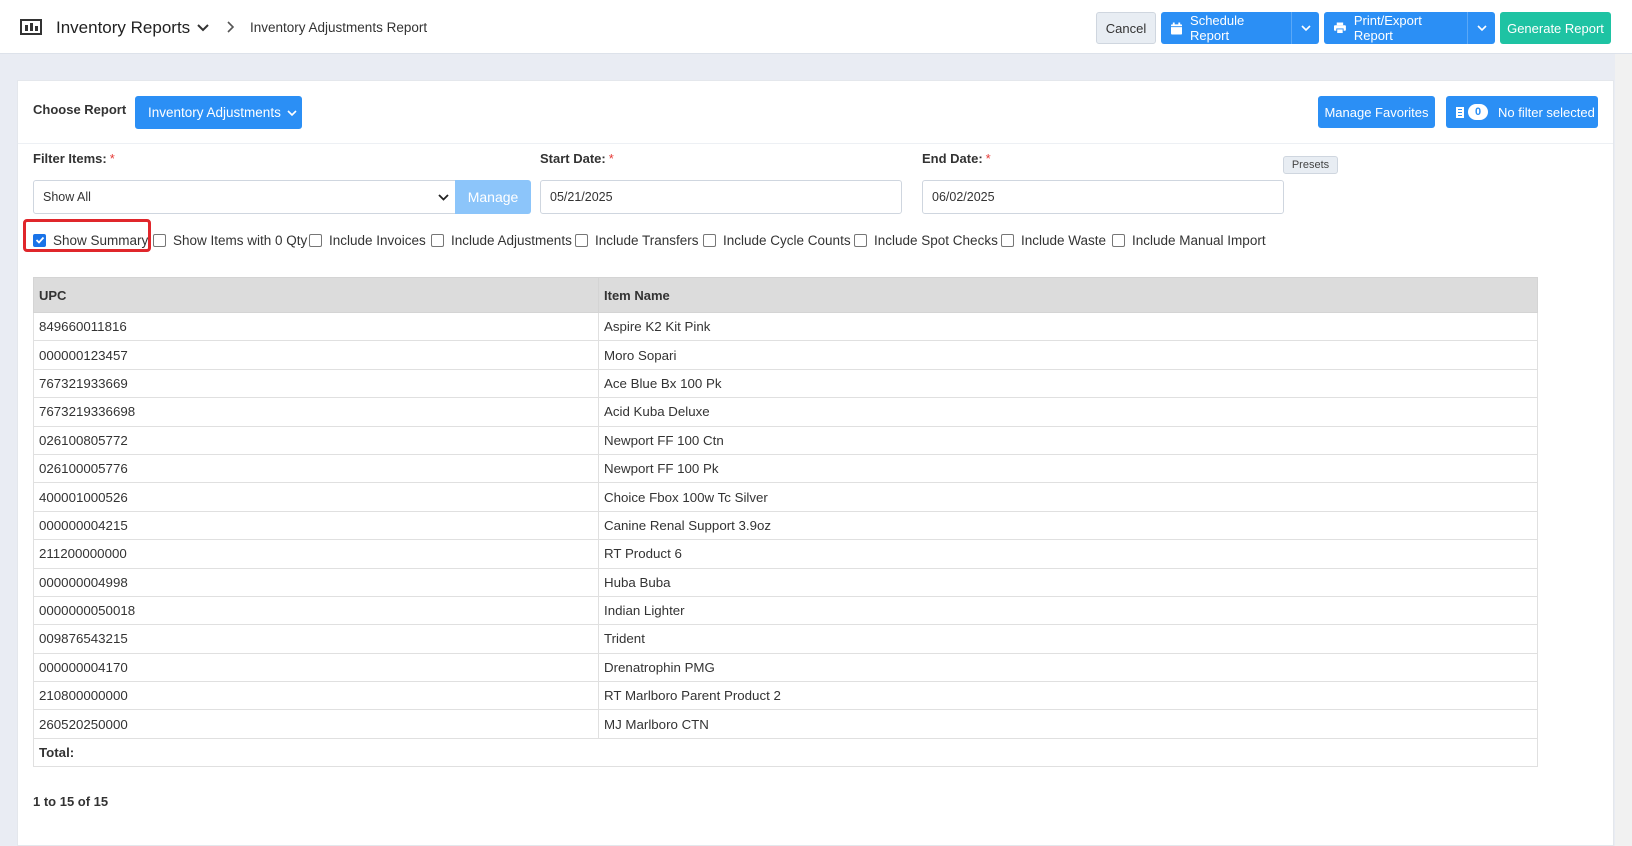 This screenshot has width=1632, height=846. Describe the element at coordinates (785, 412) in the screenshot. I see `table-row: 7673219336698 Acid Kuba Deluxe` at that location.